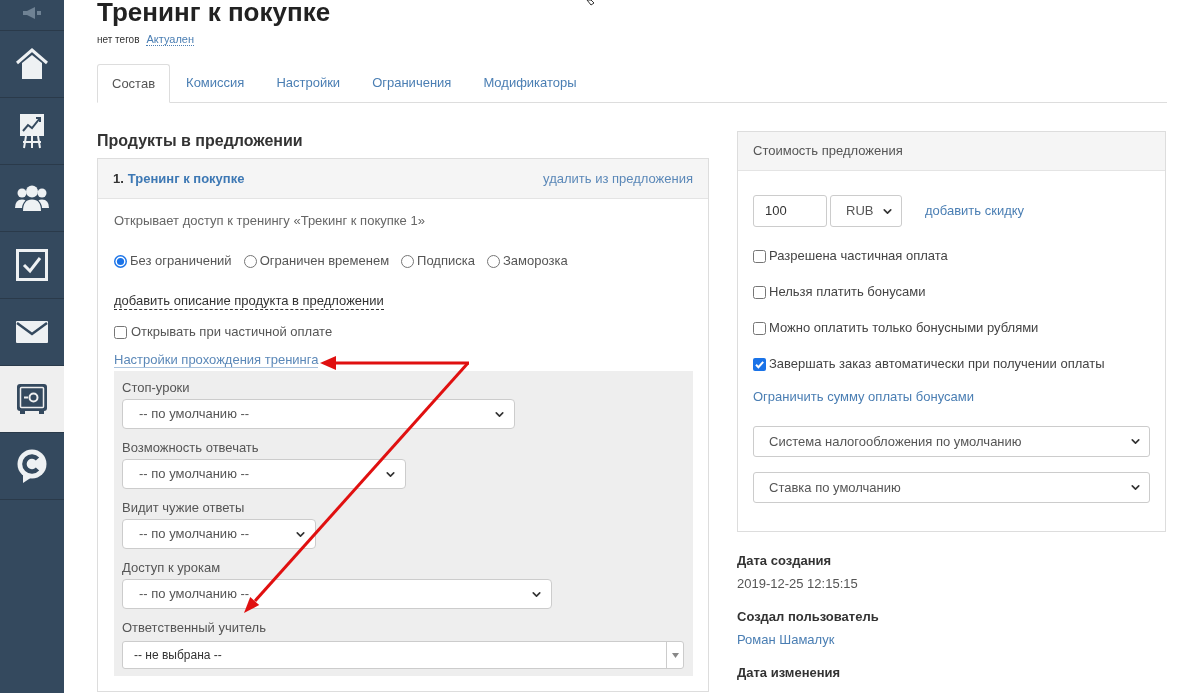 This screenshot has width=1200, height=693. What do you see at coordinates (828, 151) in the screenshot?
I see `price-card-title: Стоимость предложения` at bounding box center [828, 151].